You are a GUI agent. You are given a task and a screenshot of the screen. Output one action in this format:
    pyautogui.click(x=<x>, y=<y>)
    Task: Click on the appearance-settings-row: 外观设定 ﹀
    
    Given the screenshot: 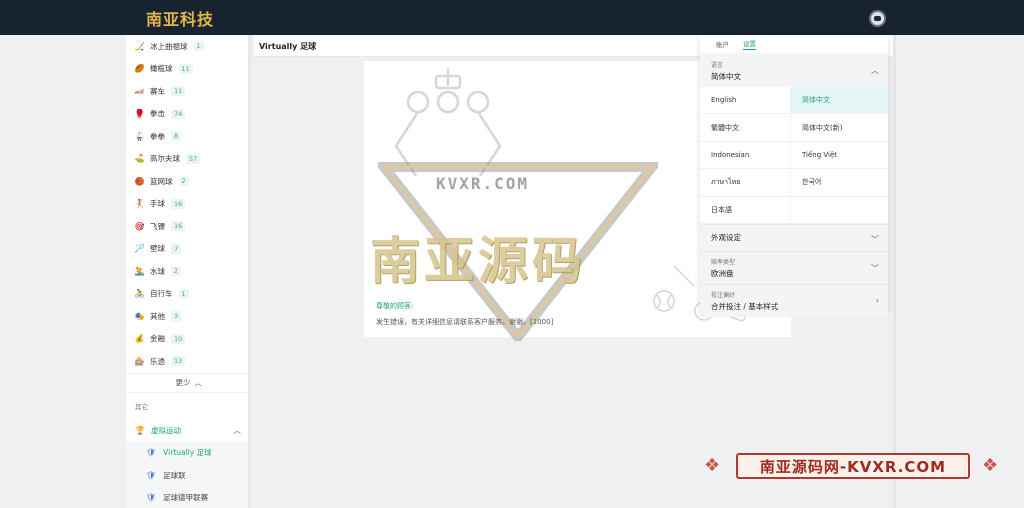 What is the action you would take?
    pyautogui.click(x=794, y=237)
    